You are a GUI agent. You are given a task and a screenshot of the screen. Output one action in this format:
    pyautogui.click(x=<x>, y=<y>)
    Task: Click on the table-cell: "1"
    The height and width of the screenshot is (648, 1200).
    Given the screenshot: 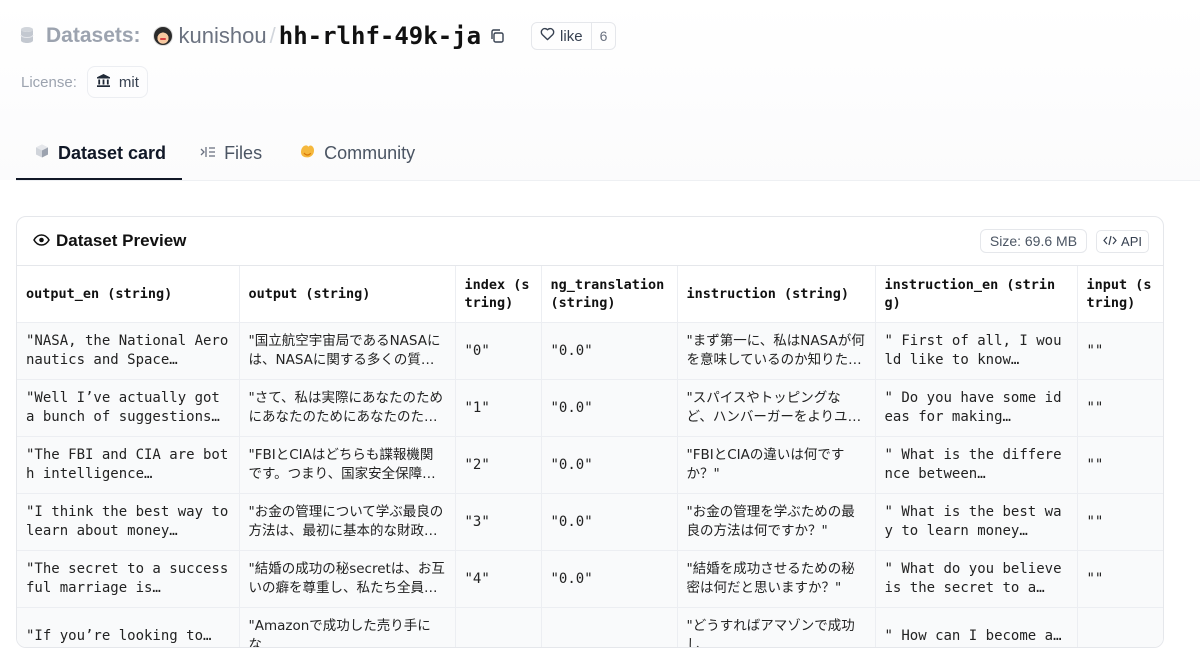 What is the action you would take?
    pyautogui.click(x=498, y=408)
    